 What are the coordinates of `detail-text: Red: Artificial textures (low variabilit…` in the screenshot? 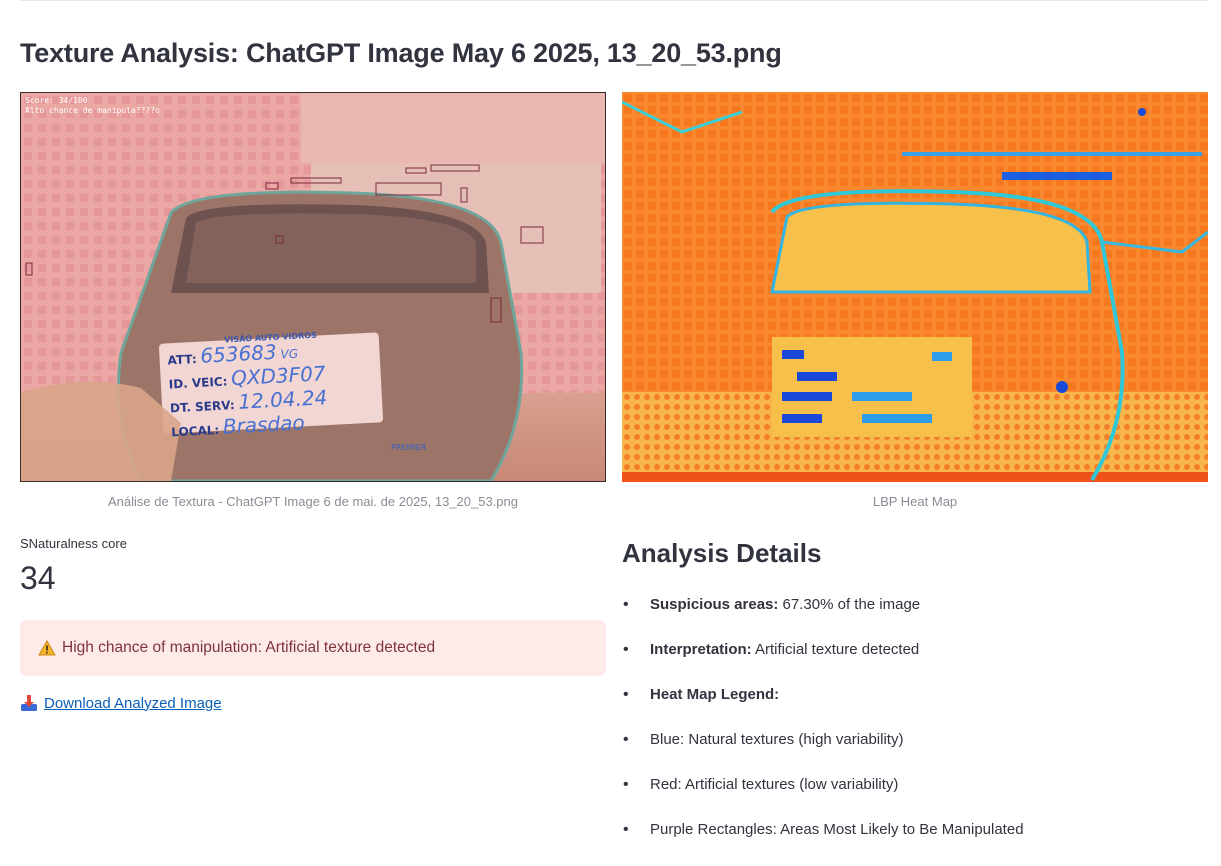 It's located at (774, 784).